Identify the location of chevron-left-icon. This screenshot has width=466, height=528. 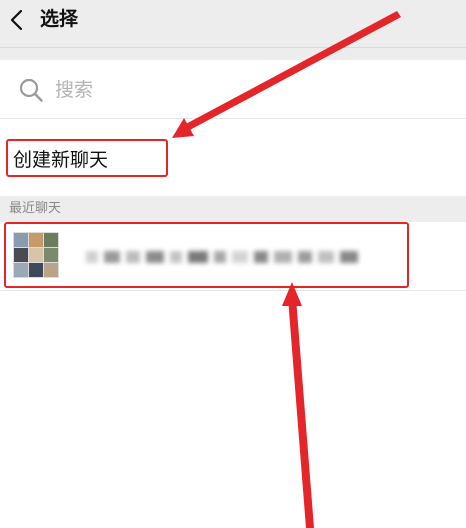
(16, 20).